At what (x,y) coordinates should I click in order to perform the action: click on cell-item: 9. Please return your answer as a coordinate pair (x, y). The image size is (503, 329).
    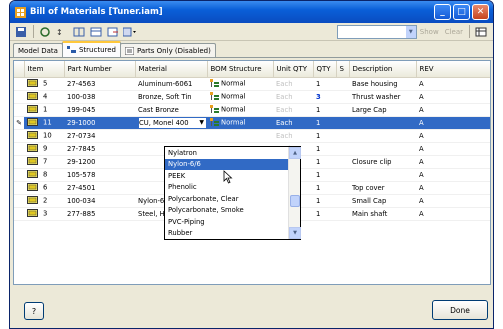
    Looking at the image, I should click on (44, 149).